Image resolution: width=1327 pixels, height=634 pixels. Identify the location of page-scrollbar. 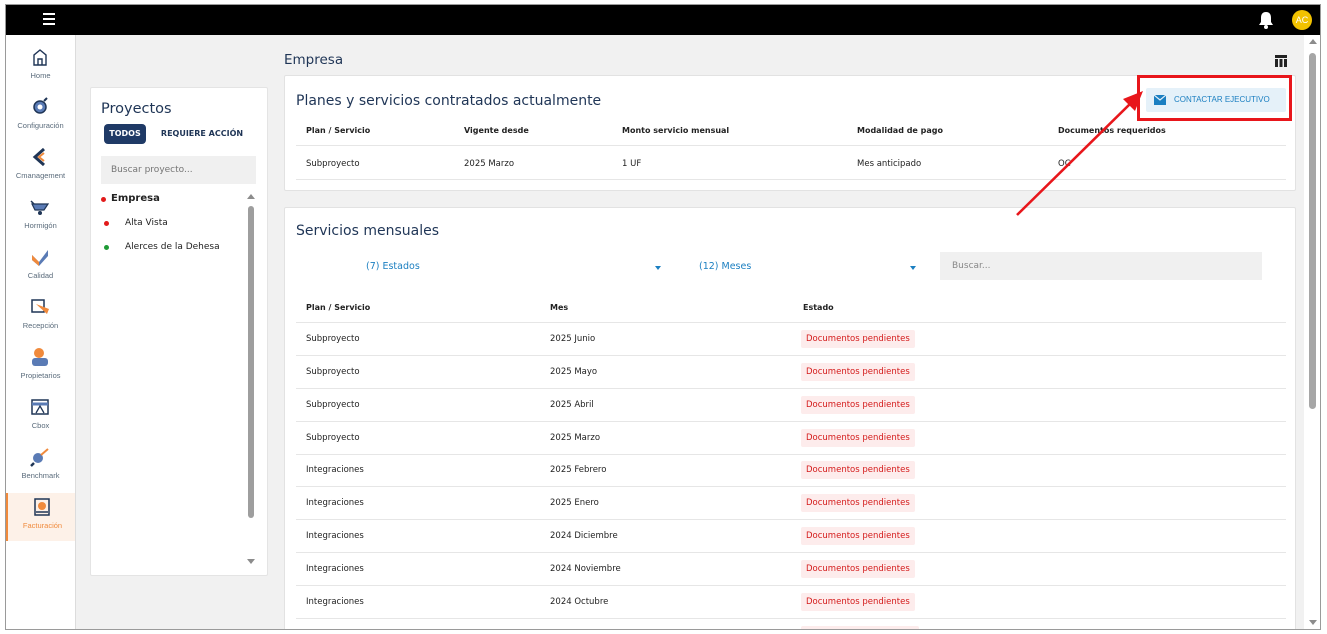
(1312, 332).